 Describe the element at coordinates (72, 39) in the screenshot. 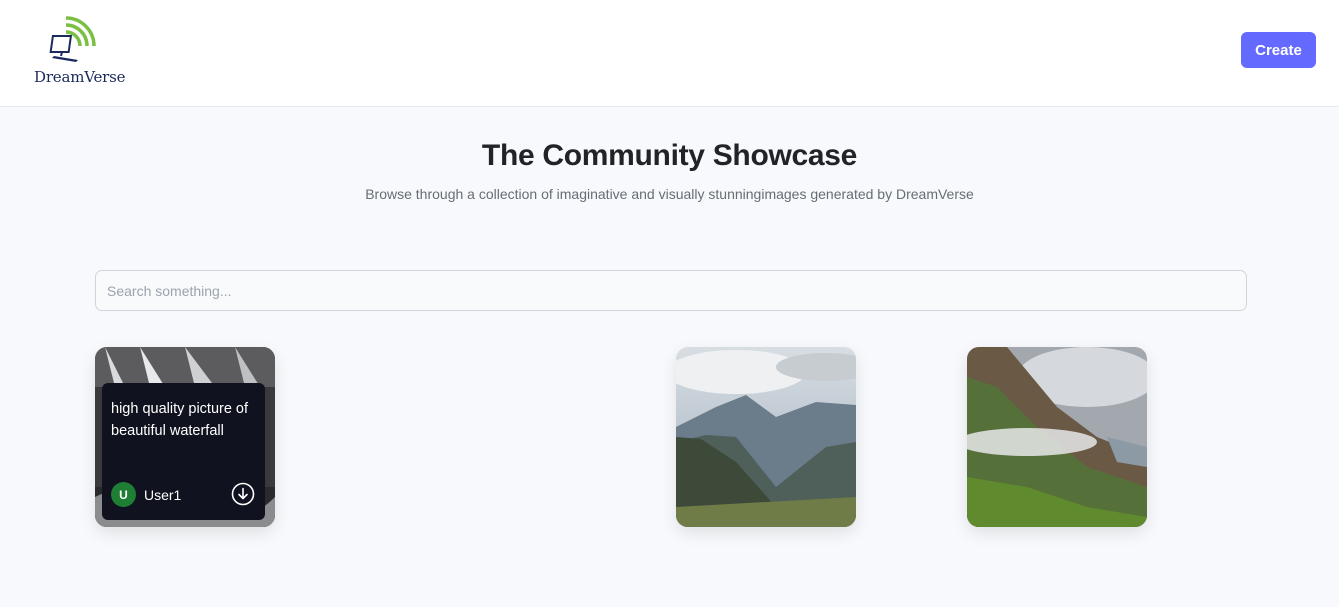

I see `computer-wifi-icon` at that location.